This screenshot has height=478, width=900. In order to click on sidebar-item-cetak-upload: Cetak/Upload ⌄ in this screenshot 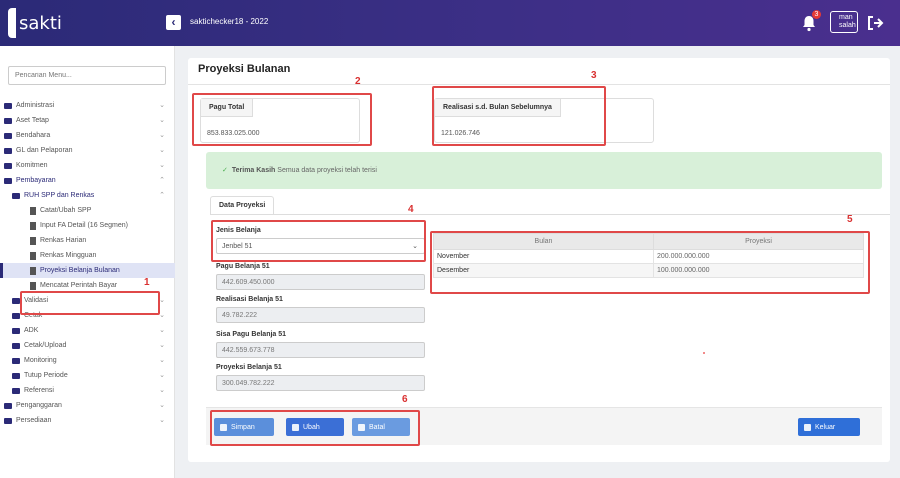, I will do `click(87, 345)`.